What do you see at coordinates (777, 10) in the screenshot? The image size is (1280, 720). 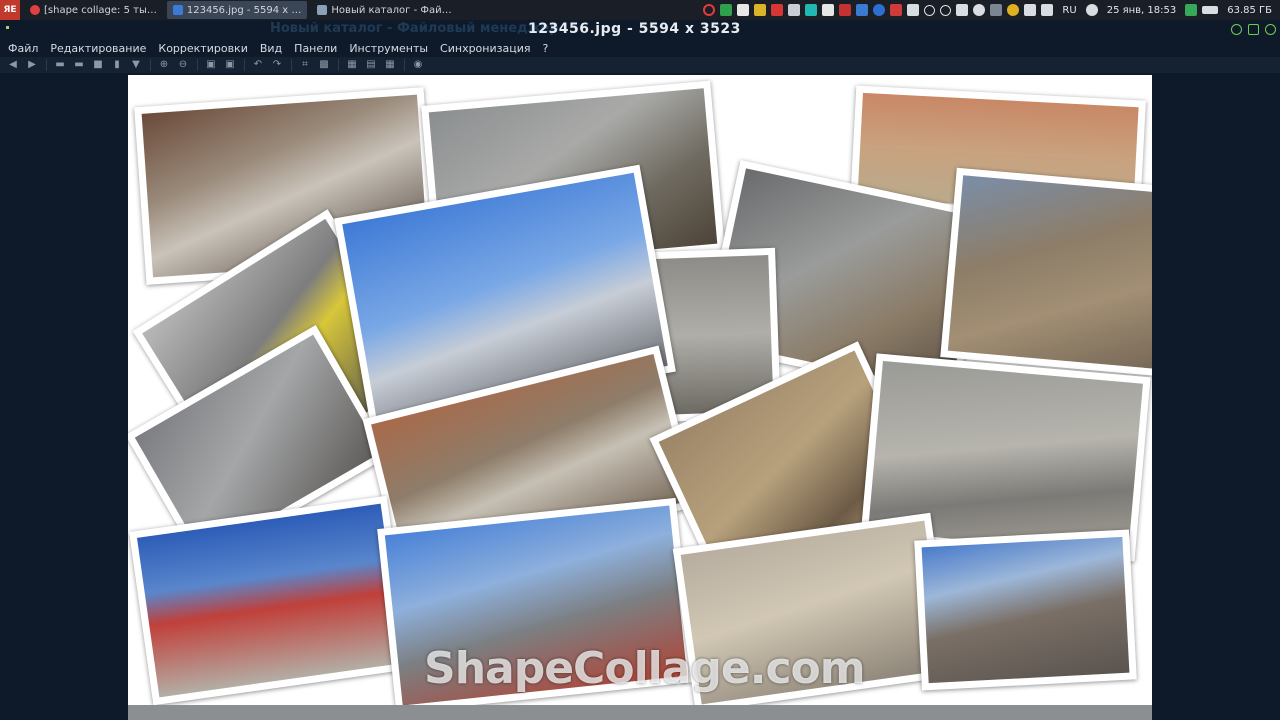 I see `yandex-icon` at bounding box center [777, 10].